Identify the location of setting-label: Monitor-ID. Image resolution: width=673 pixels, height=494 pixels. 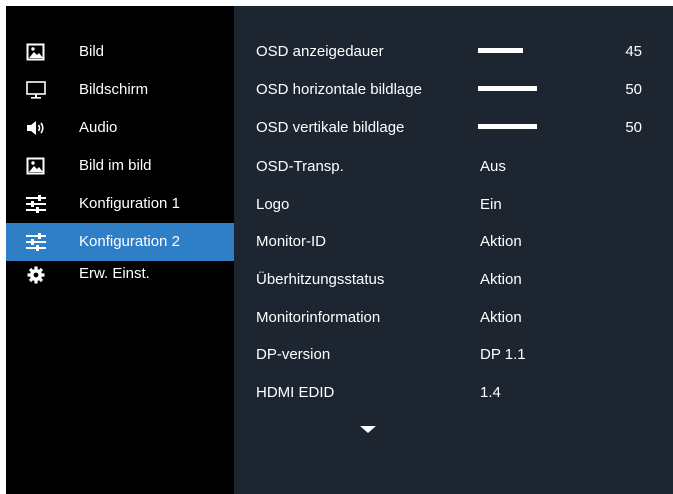
(291, 241).